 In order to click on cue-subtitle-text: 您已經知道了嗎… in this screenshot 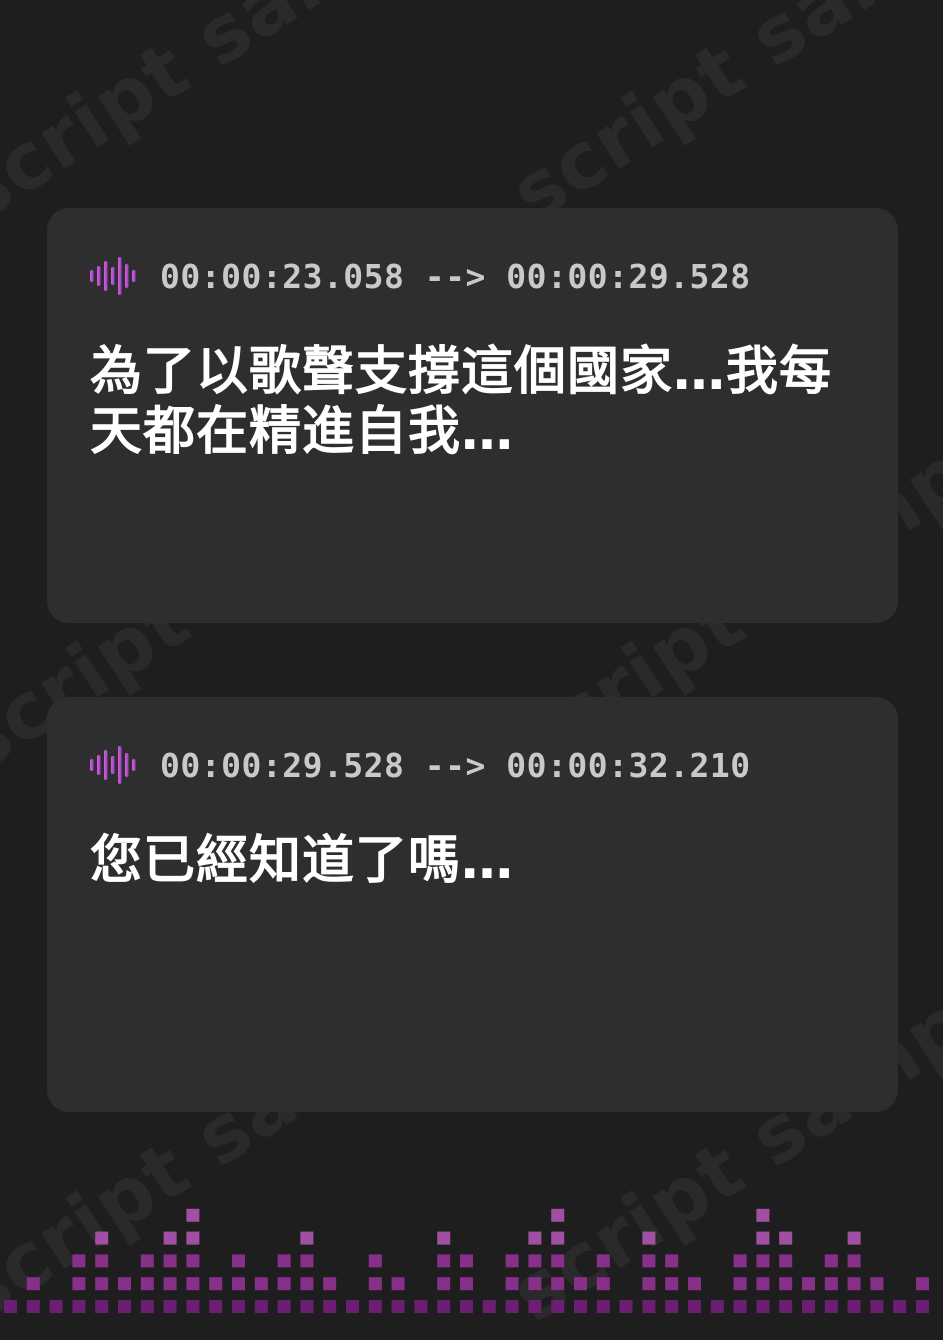, I will do `click(302, 861)`.